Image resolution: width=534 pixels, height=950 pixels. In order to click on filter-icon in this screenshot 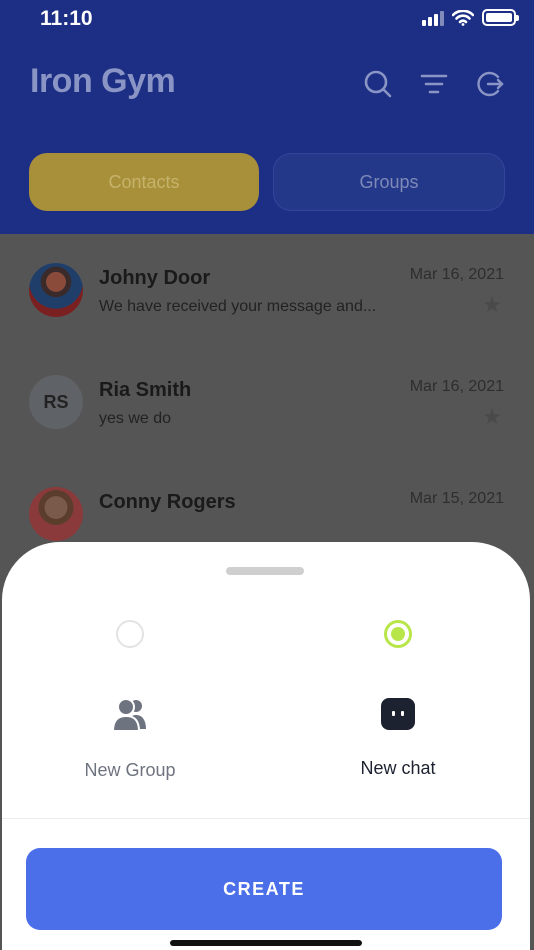, I will do `click(434, 84)`.